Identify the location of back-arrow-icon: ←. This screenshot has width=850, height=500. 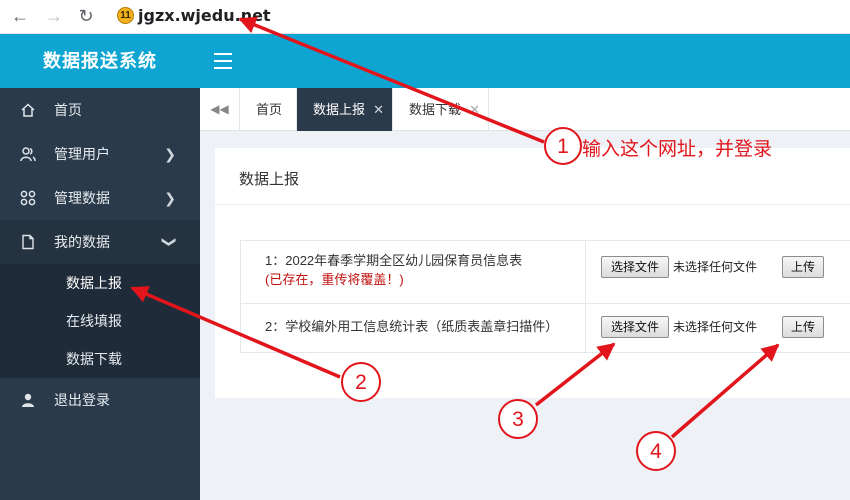
(20, 16).